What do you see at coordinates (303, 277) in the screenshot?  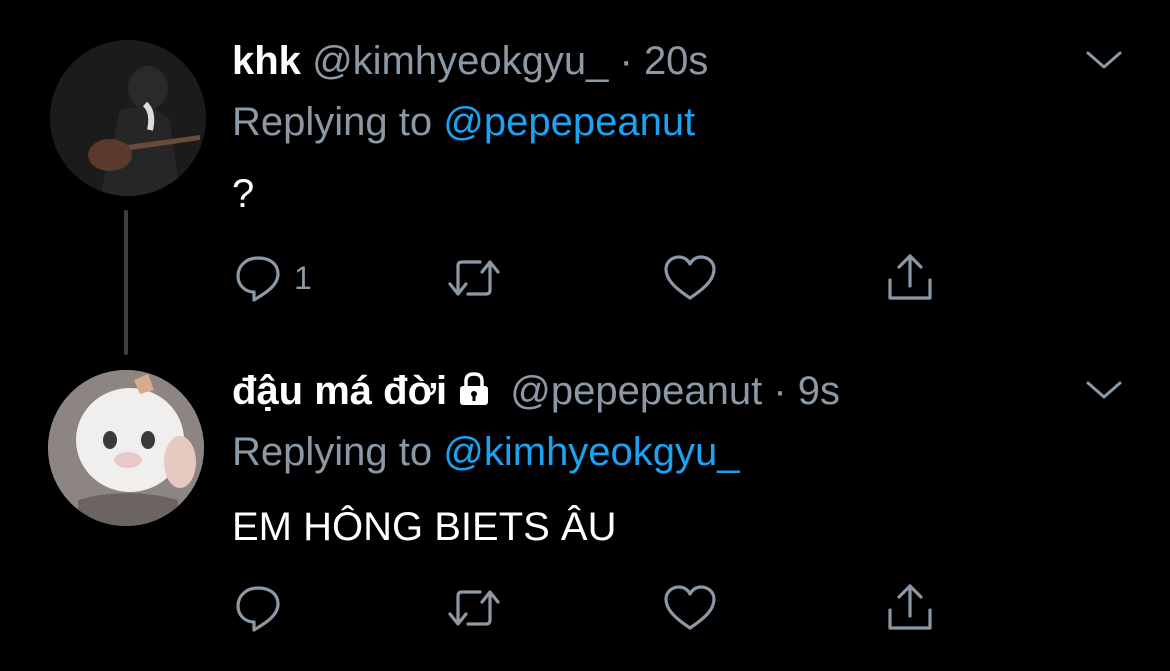 I see `reply-count: 1` at bounding box center [303, 277].